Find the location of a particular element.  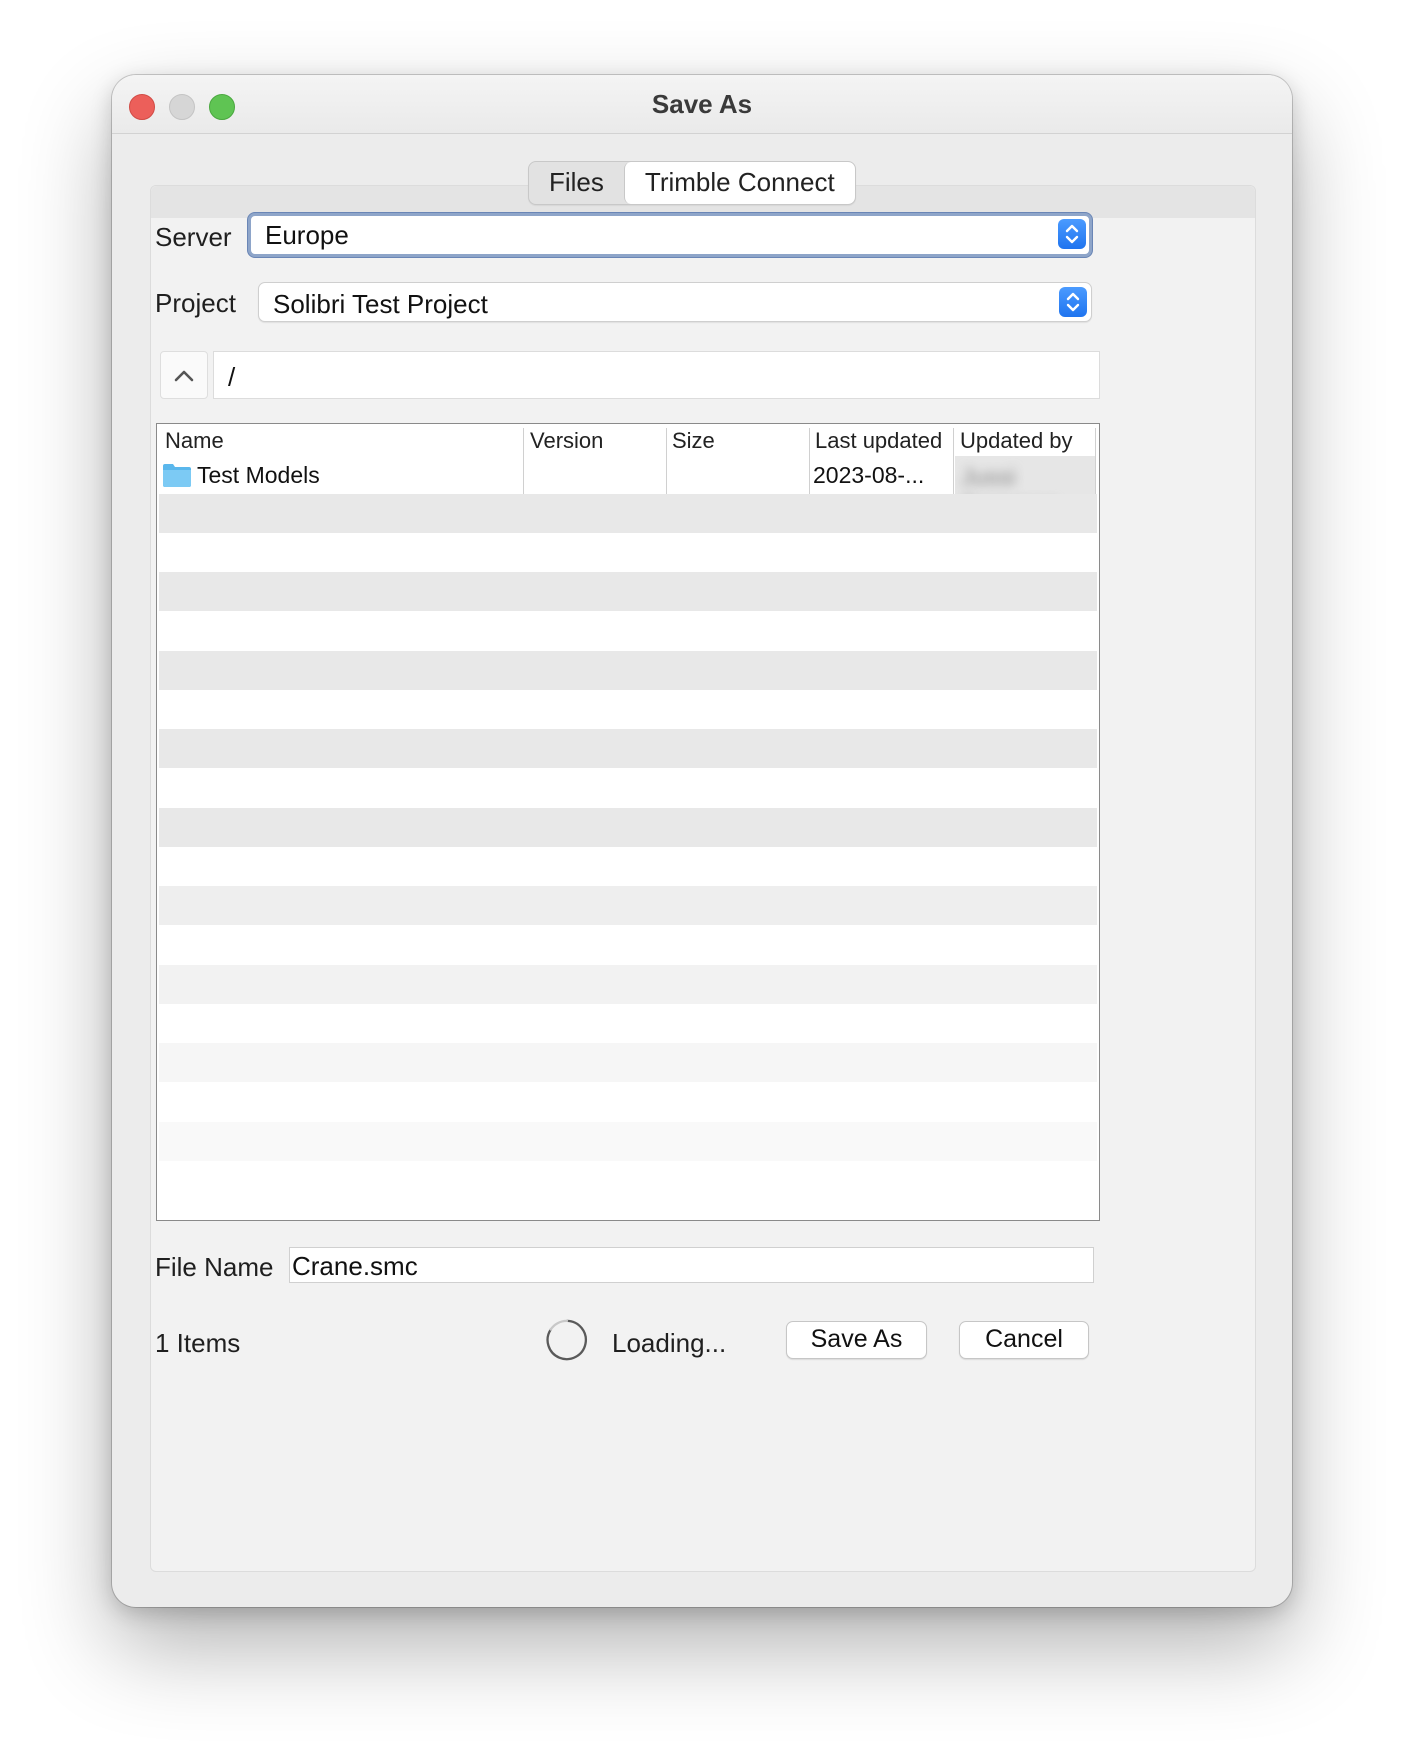

tab-files: Files is located at coordinates (576, 183).